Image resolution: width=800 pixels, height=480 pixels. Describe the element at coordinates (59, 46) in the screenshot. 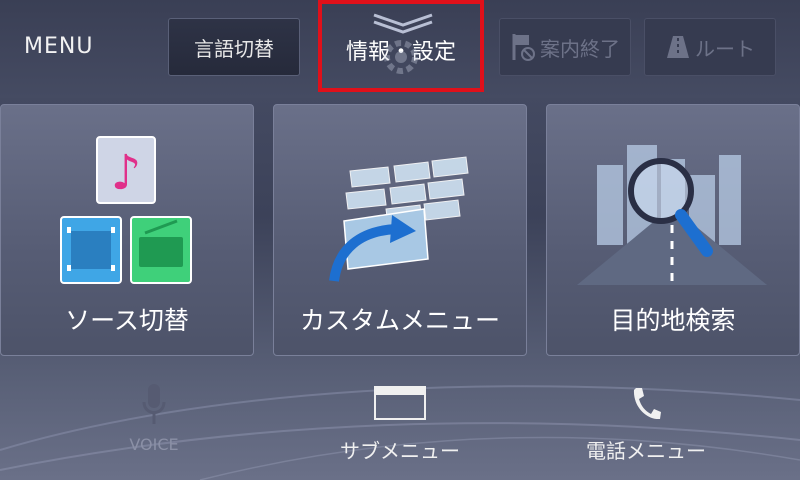

I see `menu-title: MENU` at that location.